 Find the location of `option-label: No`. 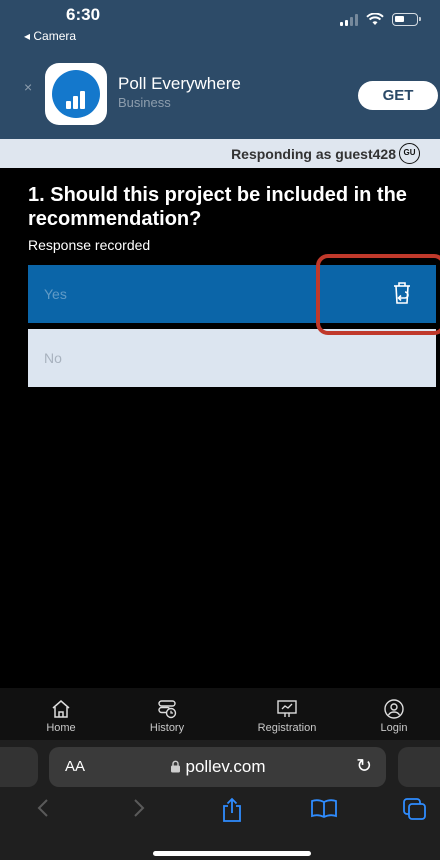

option-label: No is located at coordinates (53, 358).